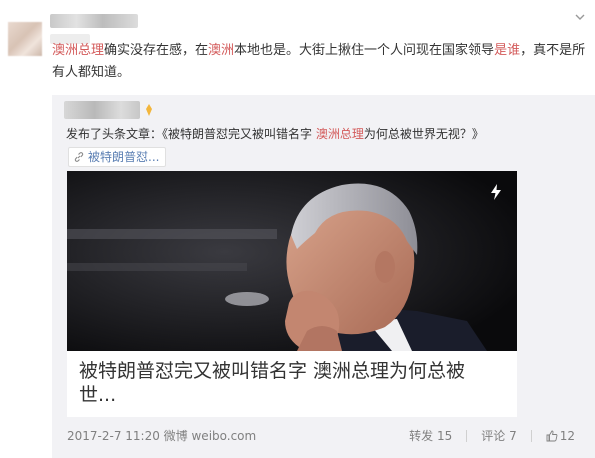  I want to click on flash-icon, so click(496, 192).